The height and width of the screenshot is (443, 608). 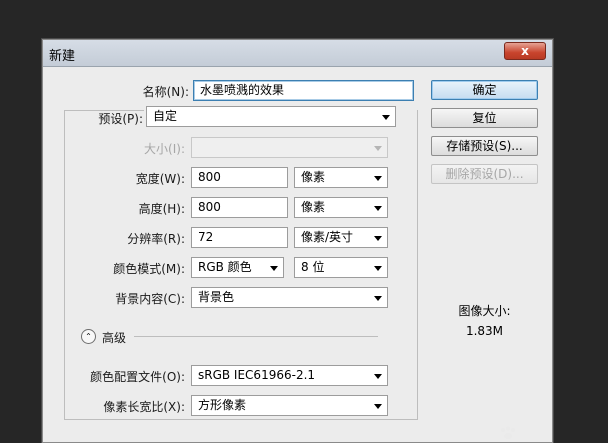 I want to click on width-unit-select: 像素, so click(x=341, y=177).